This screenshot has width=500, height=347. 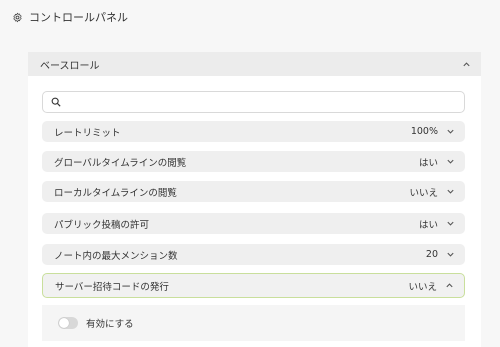 What do you see at coordinates (110, 324) in the screenshot?
I see `toggle-label: 有効にする` at bounding box center [110, 324].